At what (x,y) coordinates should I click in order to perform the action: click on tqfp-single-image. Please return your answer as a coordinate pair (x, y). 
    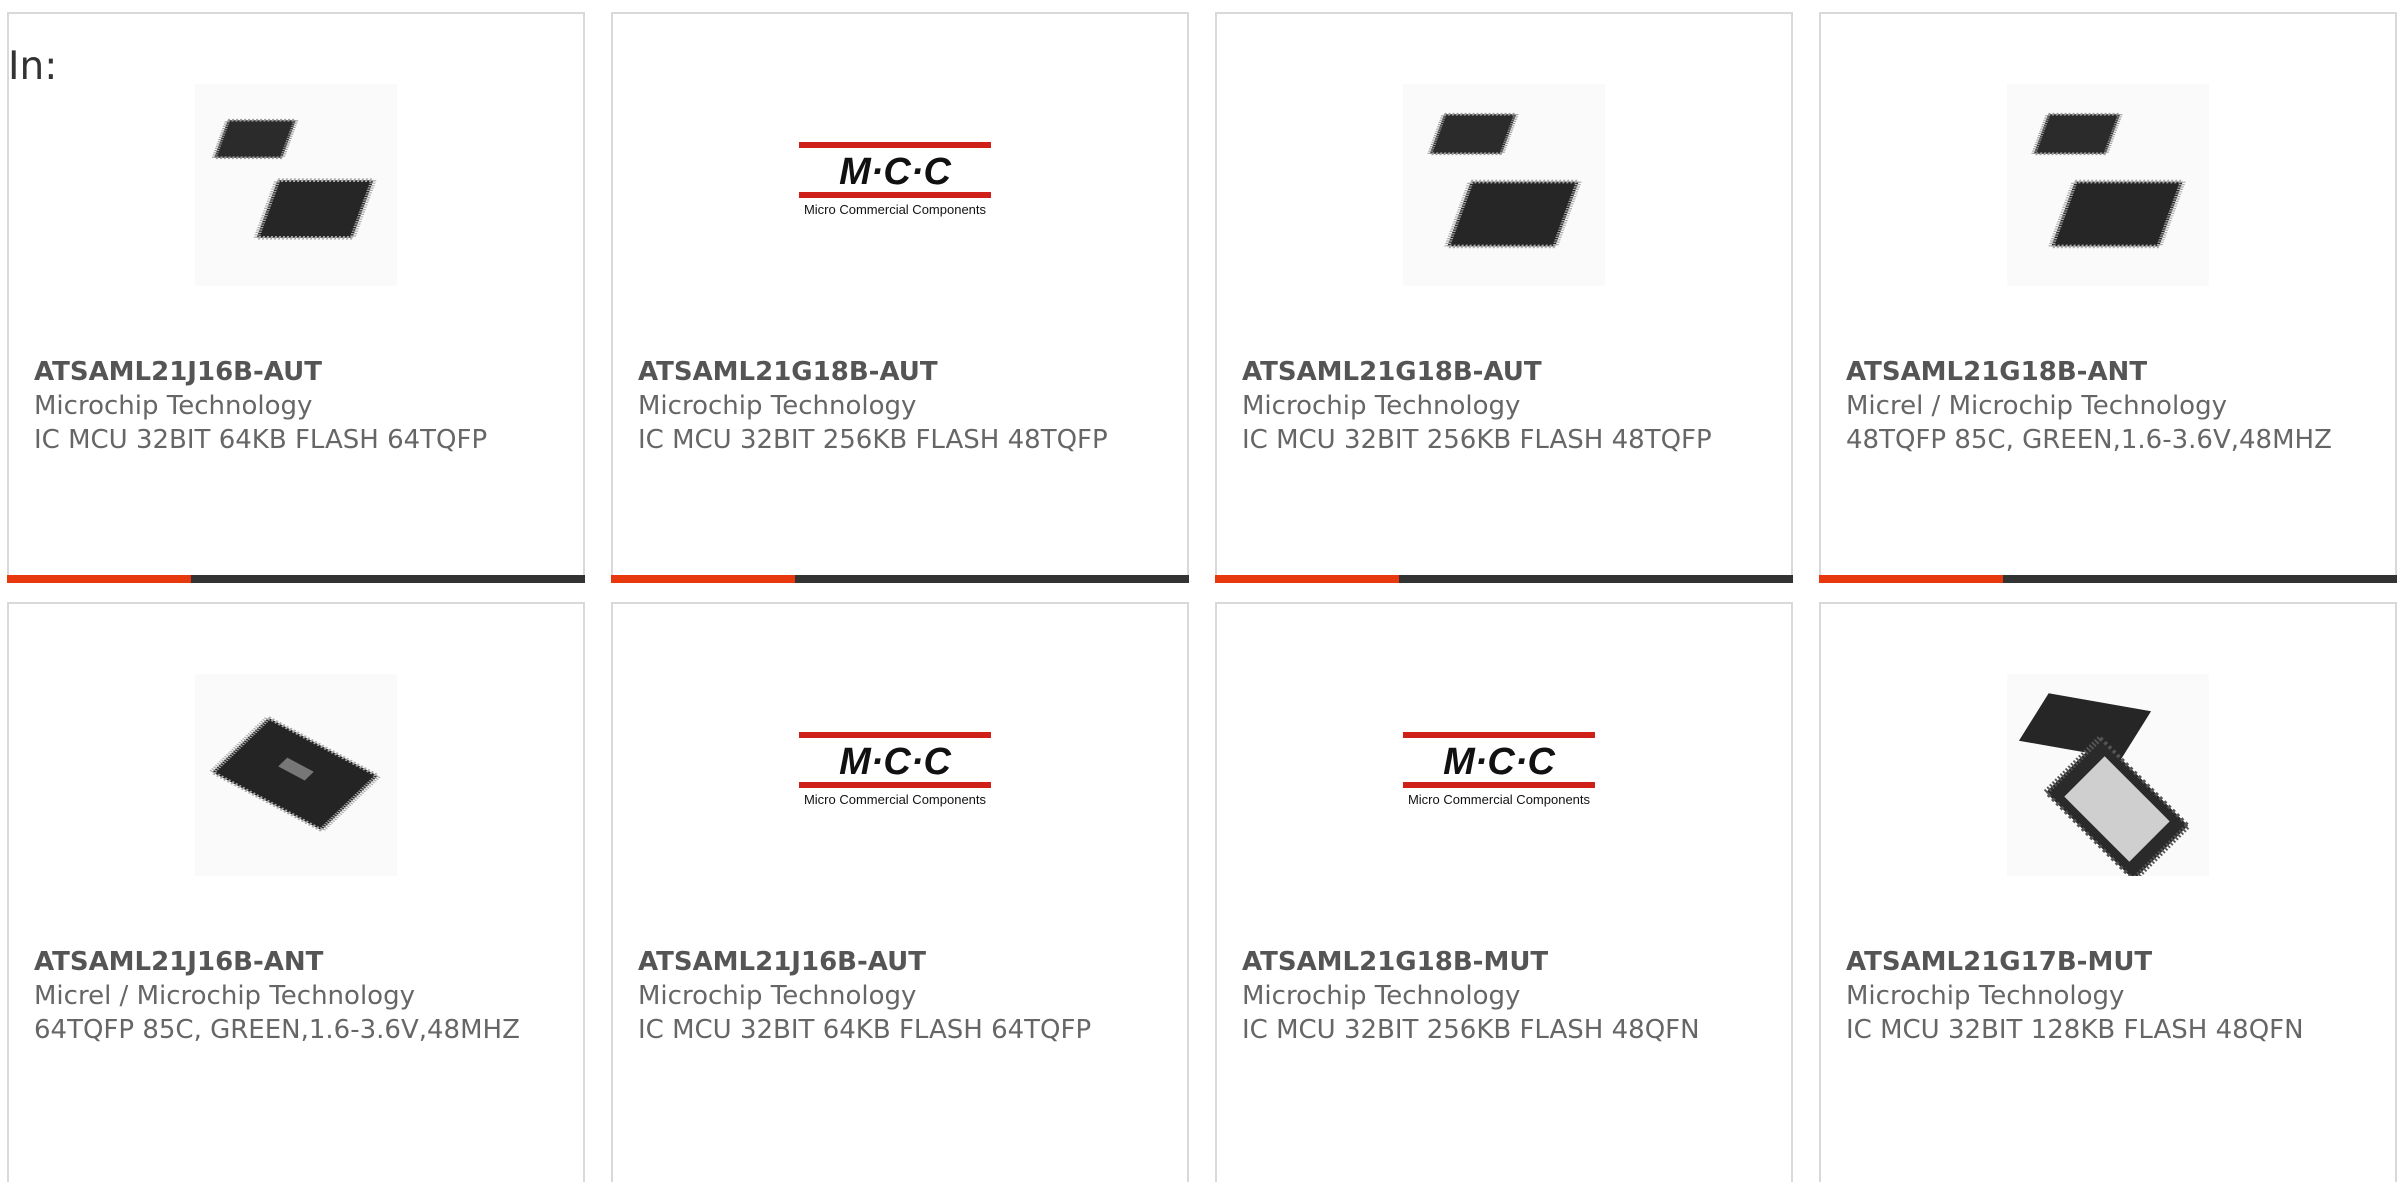
    Looking at the image, I should click on (296, 775).